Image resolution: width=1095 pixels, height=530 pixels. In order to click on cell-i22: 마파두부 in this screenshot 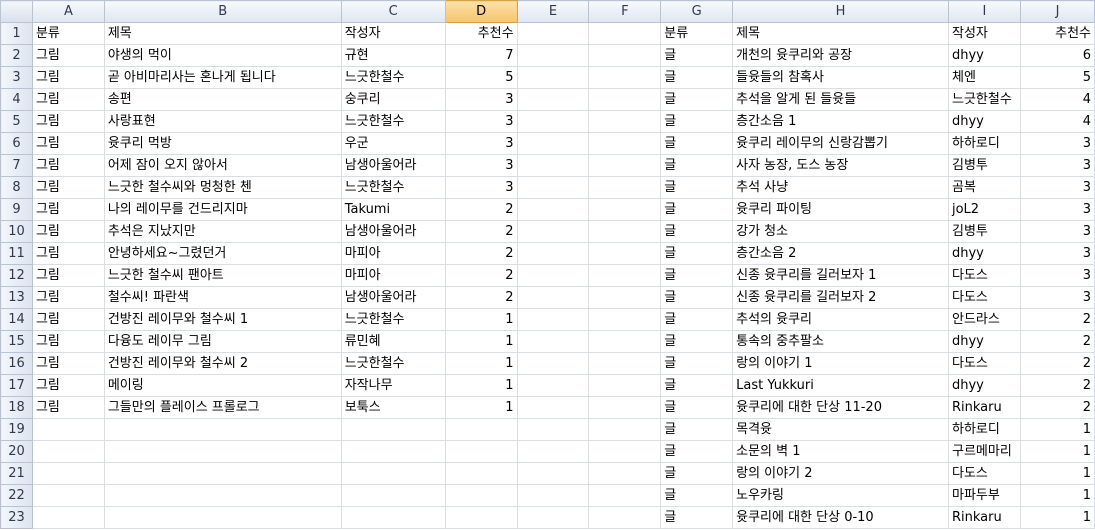, I will do `click(984, 495)`.